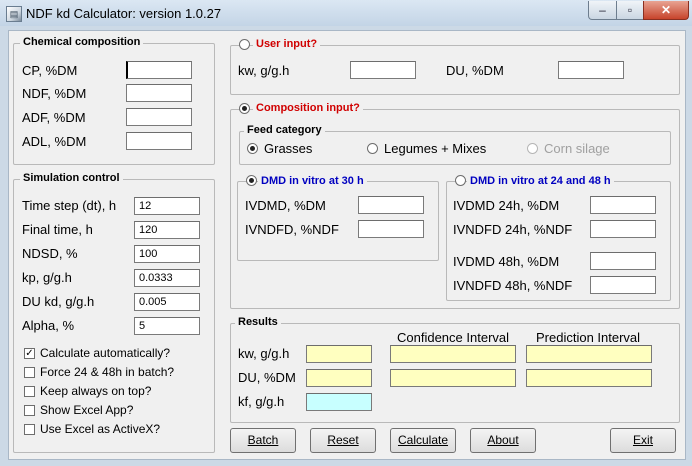 Image resolution: width=692 pixels, height=466 pixels. What do you see at coordinates (167, 278) in the screenshot?
I see `kp-input` at bounding box center [167, 278].